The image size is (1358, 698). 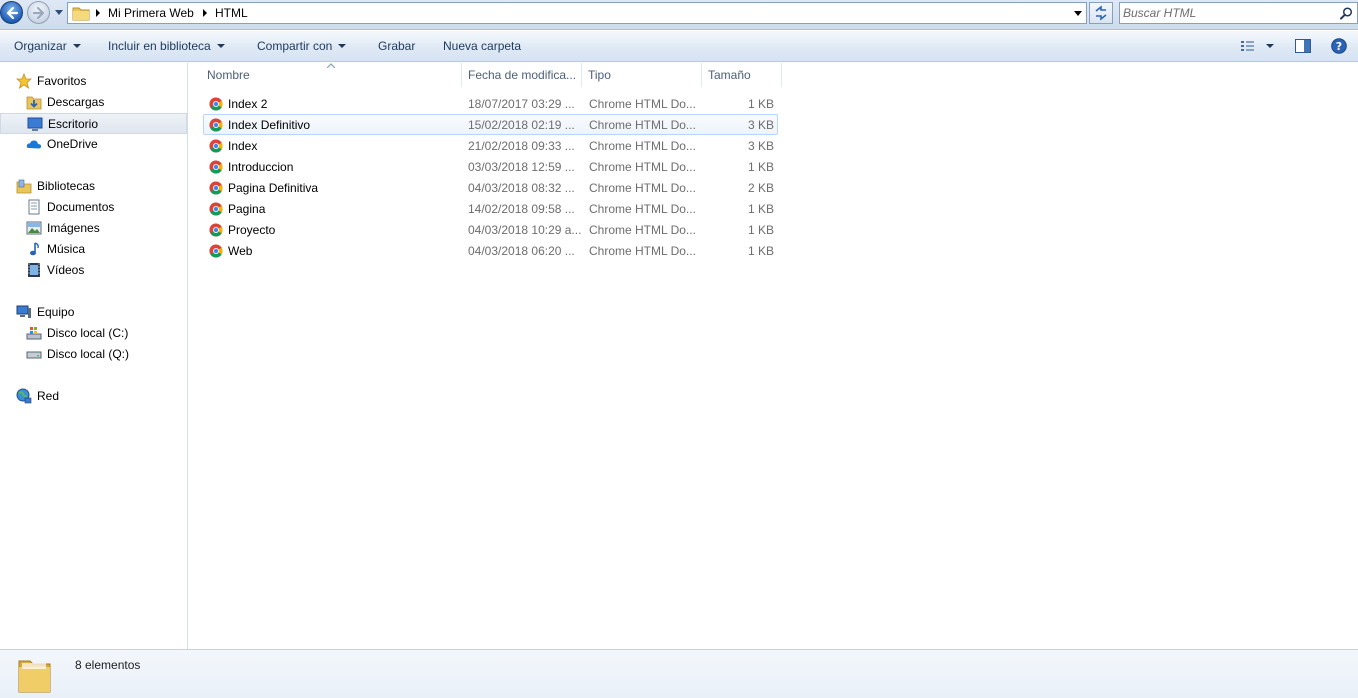 I want to click on burn-label: Grabar, so click(x=397, y=46).